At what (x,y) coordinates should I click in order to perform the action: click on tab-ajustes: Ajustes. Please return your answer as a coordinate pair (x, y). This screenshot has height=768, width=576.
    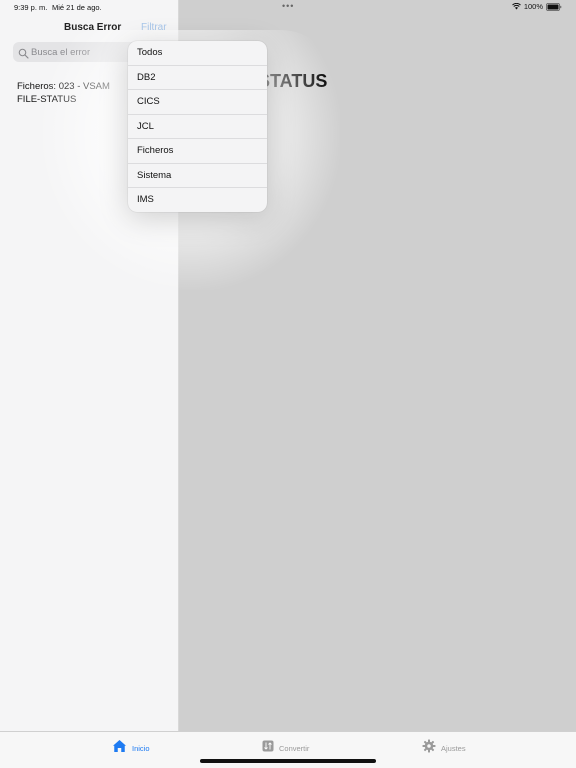
    Looking at the image, I should click on (444, 748).